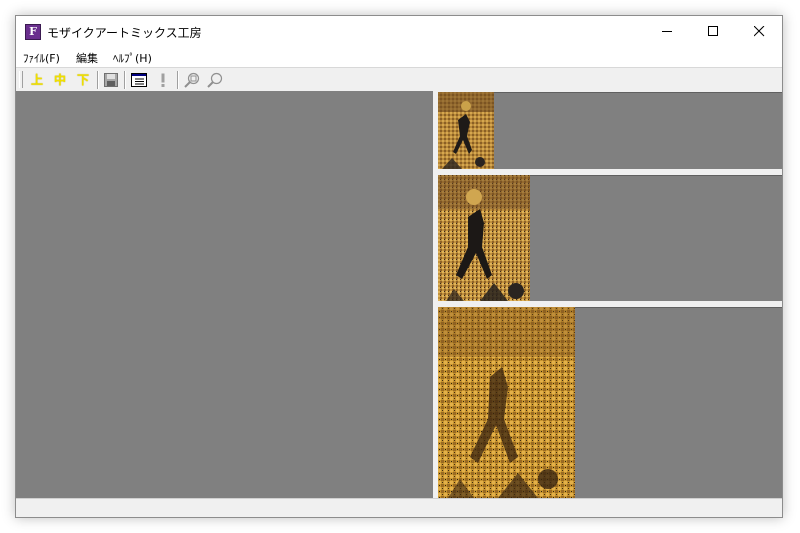 This screenshot has height=533, width=800. What do you see at coordinates (132, 58) in the screenshot?
I see `menu-help: ﾍﾙﾌﾟ(H)` at bounding box center [132, 58].